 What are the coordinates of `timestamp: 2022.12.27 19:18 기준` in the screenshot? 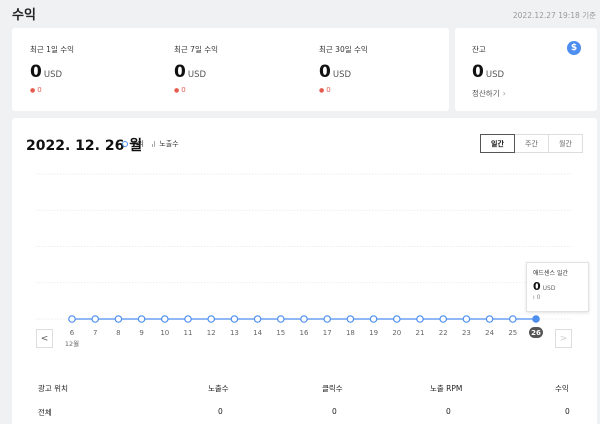 It's located at (554, 15).